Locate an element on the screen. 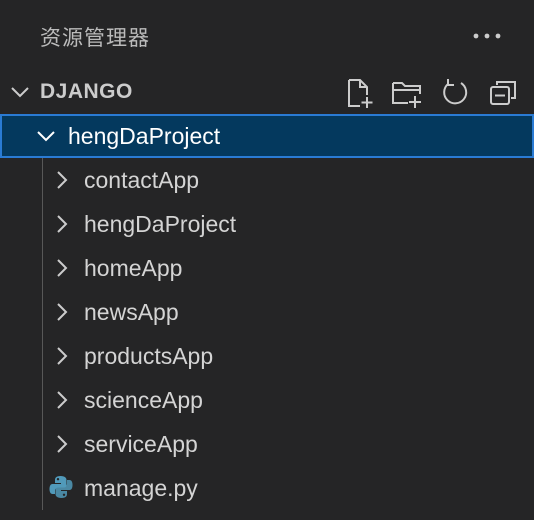 The image size is (534, 520). refresh-button is located at coordinates (455, 93).